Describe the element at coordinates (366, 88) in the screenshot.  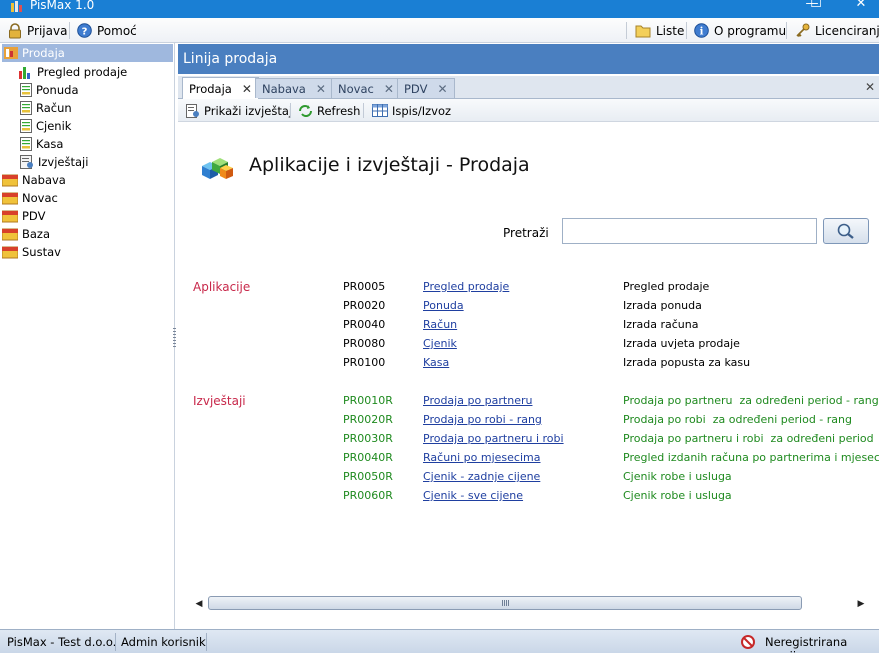
I see `tab-novac: Novac ✕` at that location.